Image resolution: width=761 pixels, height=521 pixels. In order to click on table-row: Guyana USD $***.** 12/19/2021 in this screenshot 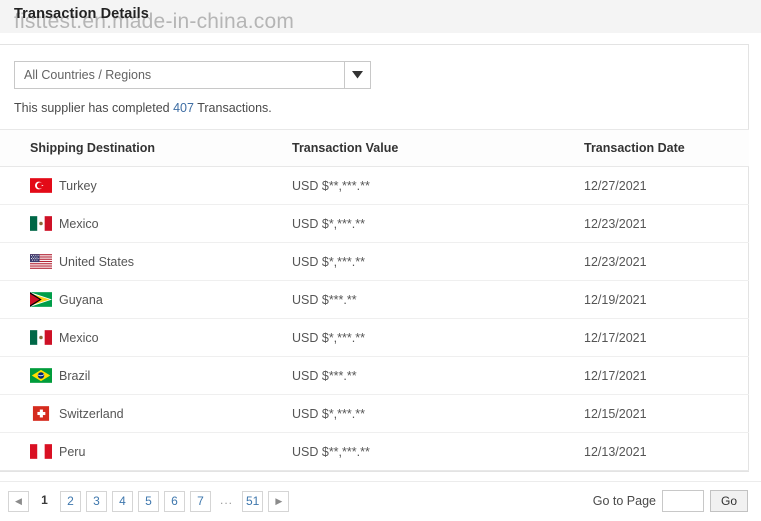, I will do `click(374, 299)`.